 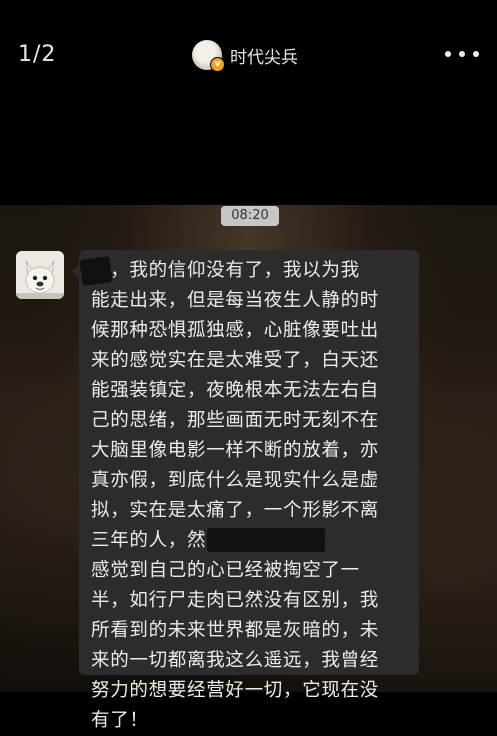 I want to click on verified-badge-icon: v, so click(x=217, y=64).